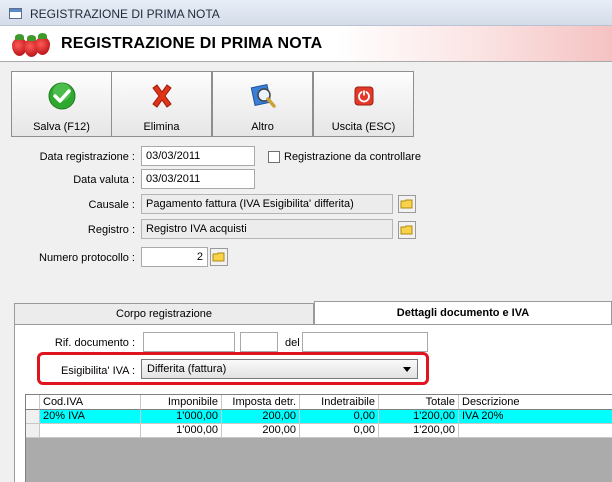 This screenshot has width=612, height=482. I want to click on tab-dettagli-documento-label: Dettagli documento e IVA, so click(463, 313).